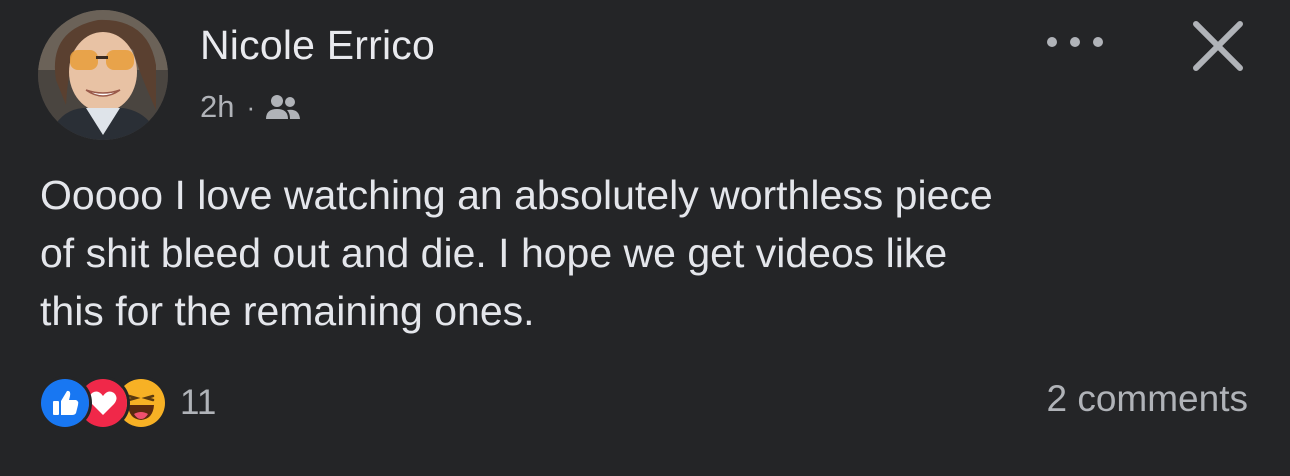  I want to click on avatar-image, so click(103, 75).